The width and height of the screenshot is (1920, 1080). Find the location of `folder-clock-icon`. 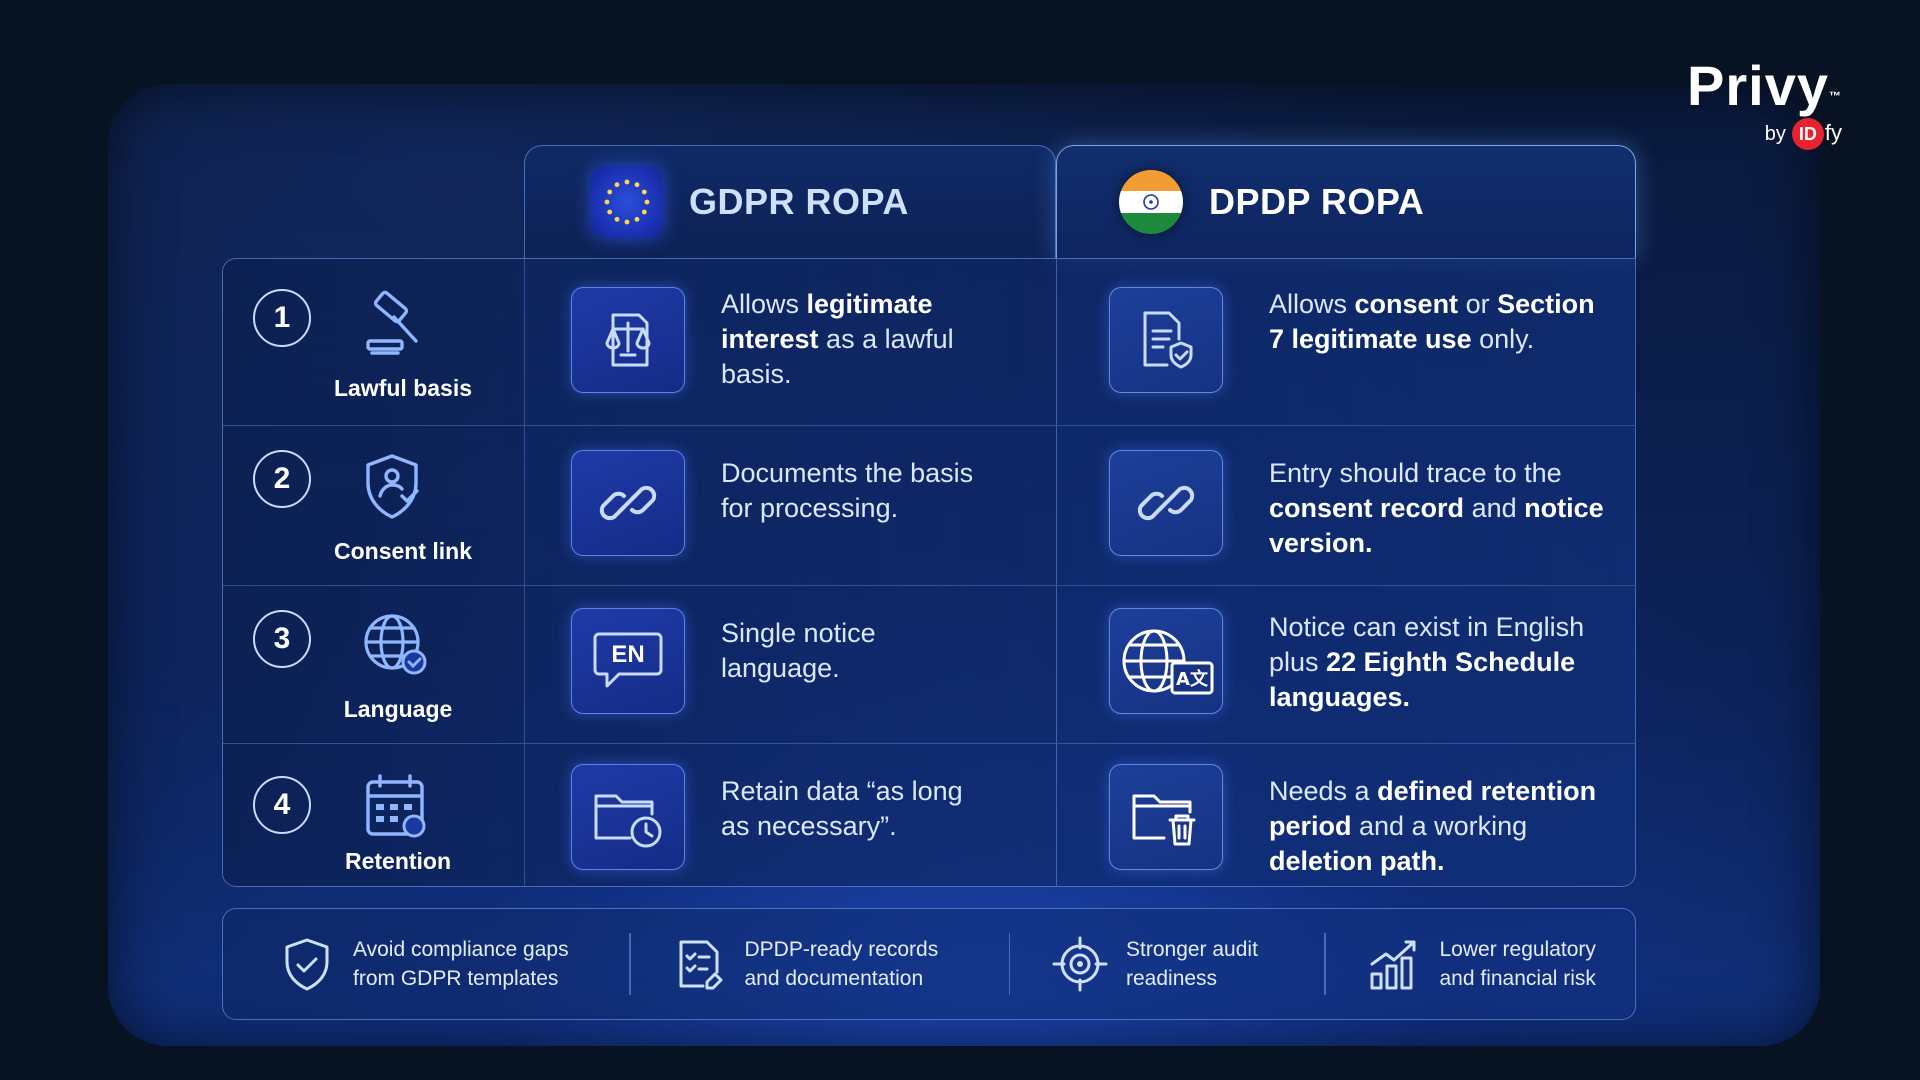

folder-clock-icon is located at coordinates (628, 821).